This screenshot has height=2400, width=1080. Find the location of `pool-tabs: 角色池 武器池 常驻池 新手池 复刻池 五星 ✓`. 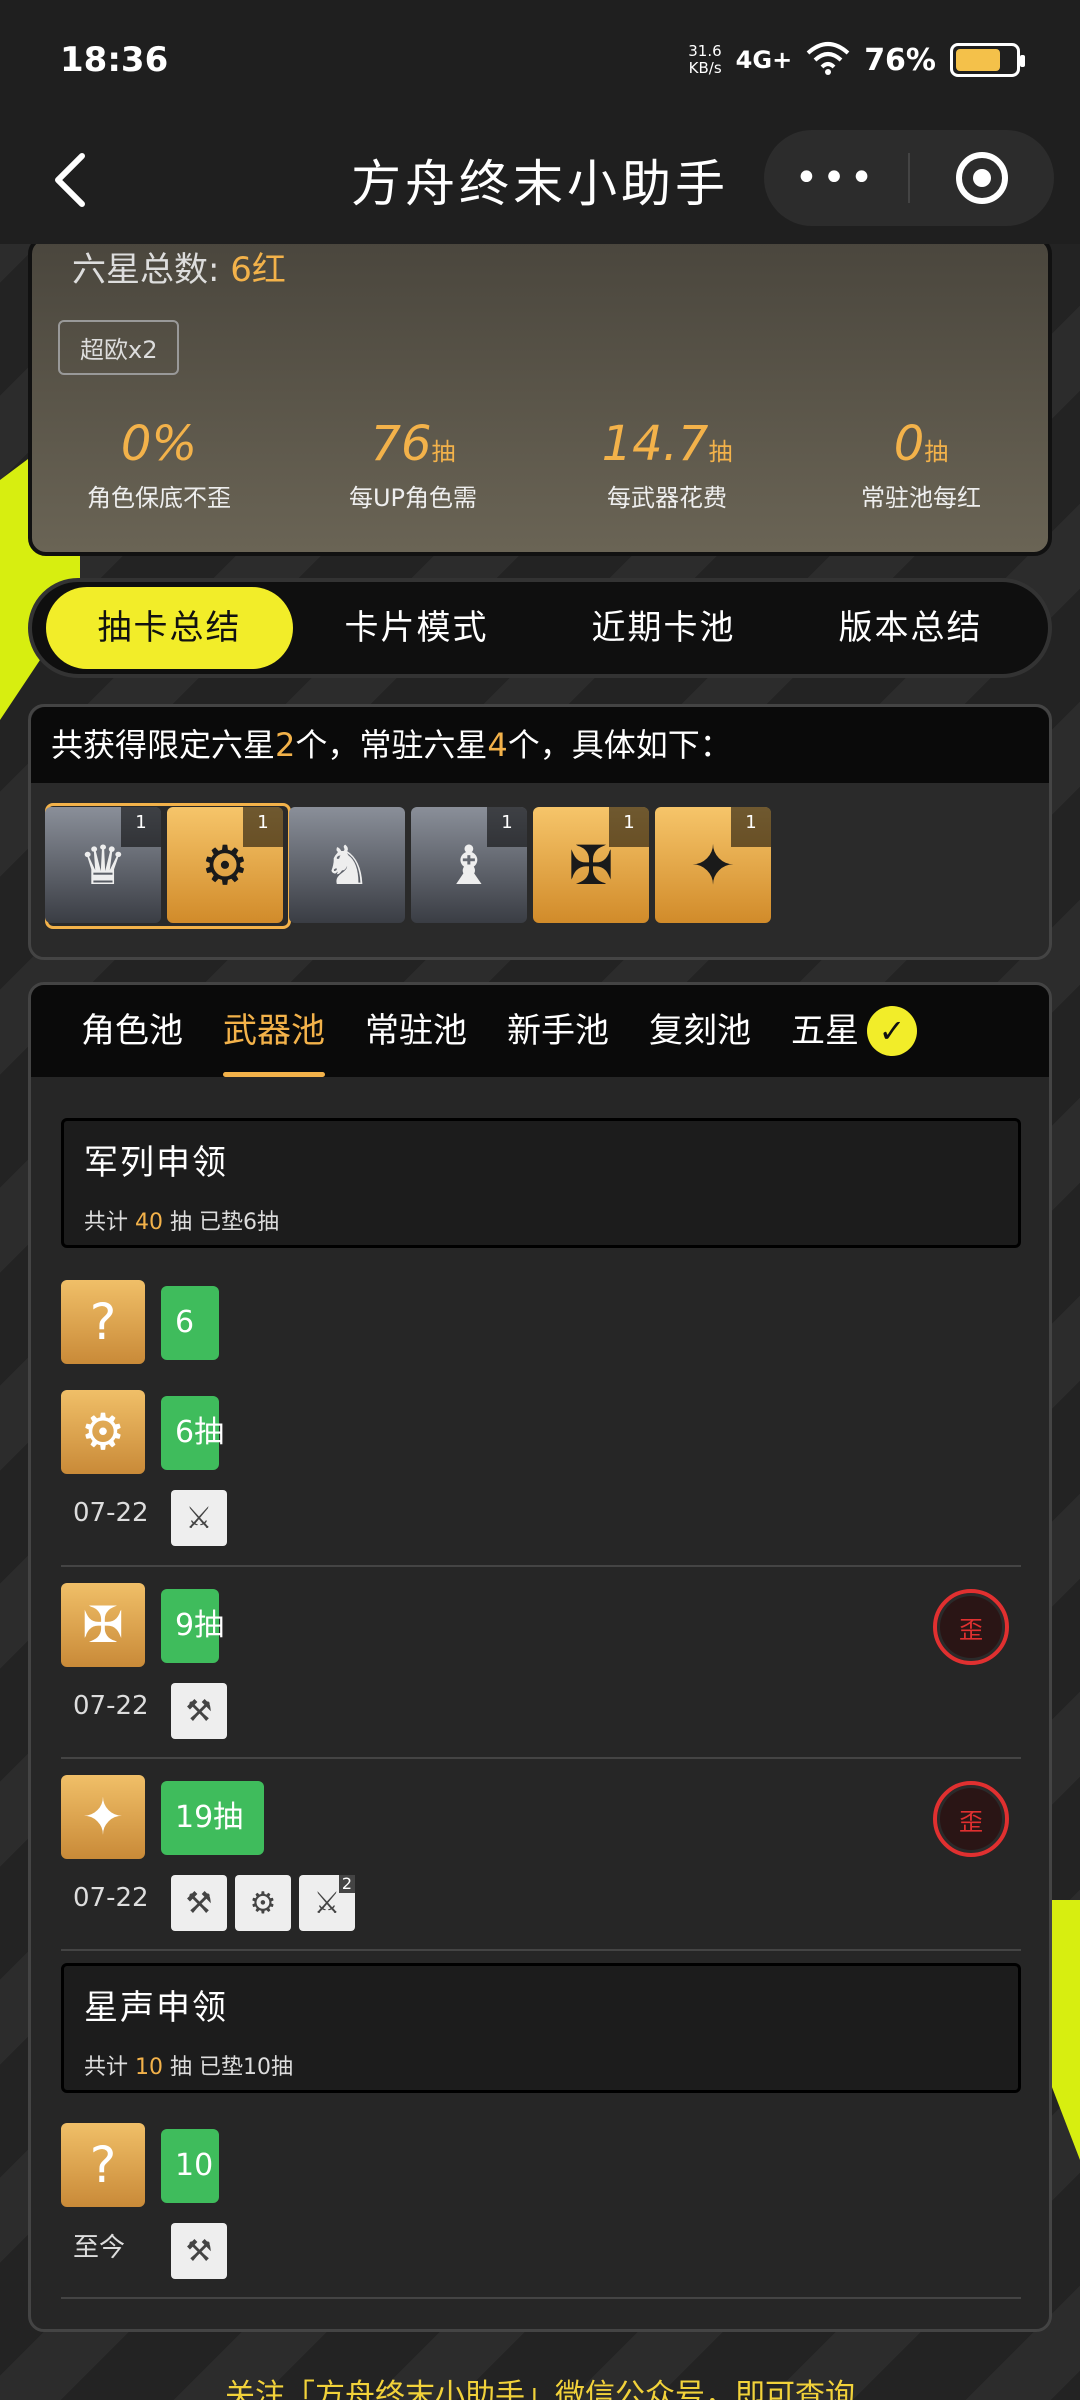

pool-tabs: 角色池 武器池 常驻池 新手池 复刻池 五星 ✓ is located at coordinates (540, 1031).